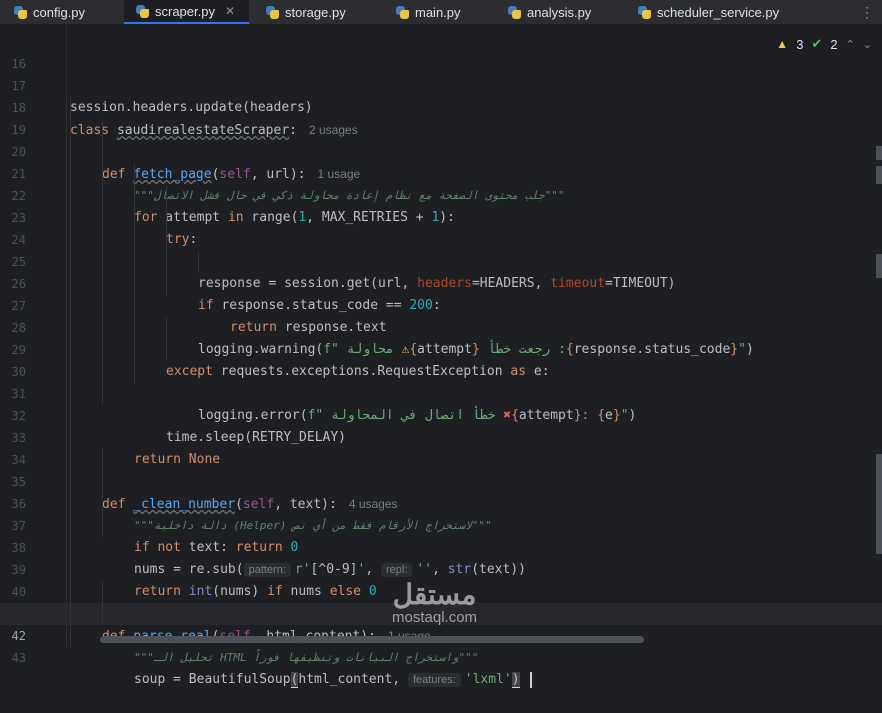 The width and height of the screenshot is (882, 713). I want to click on code-line-31: 31 time.sleep(RETRY_DELAY), so click(441, 403).